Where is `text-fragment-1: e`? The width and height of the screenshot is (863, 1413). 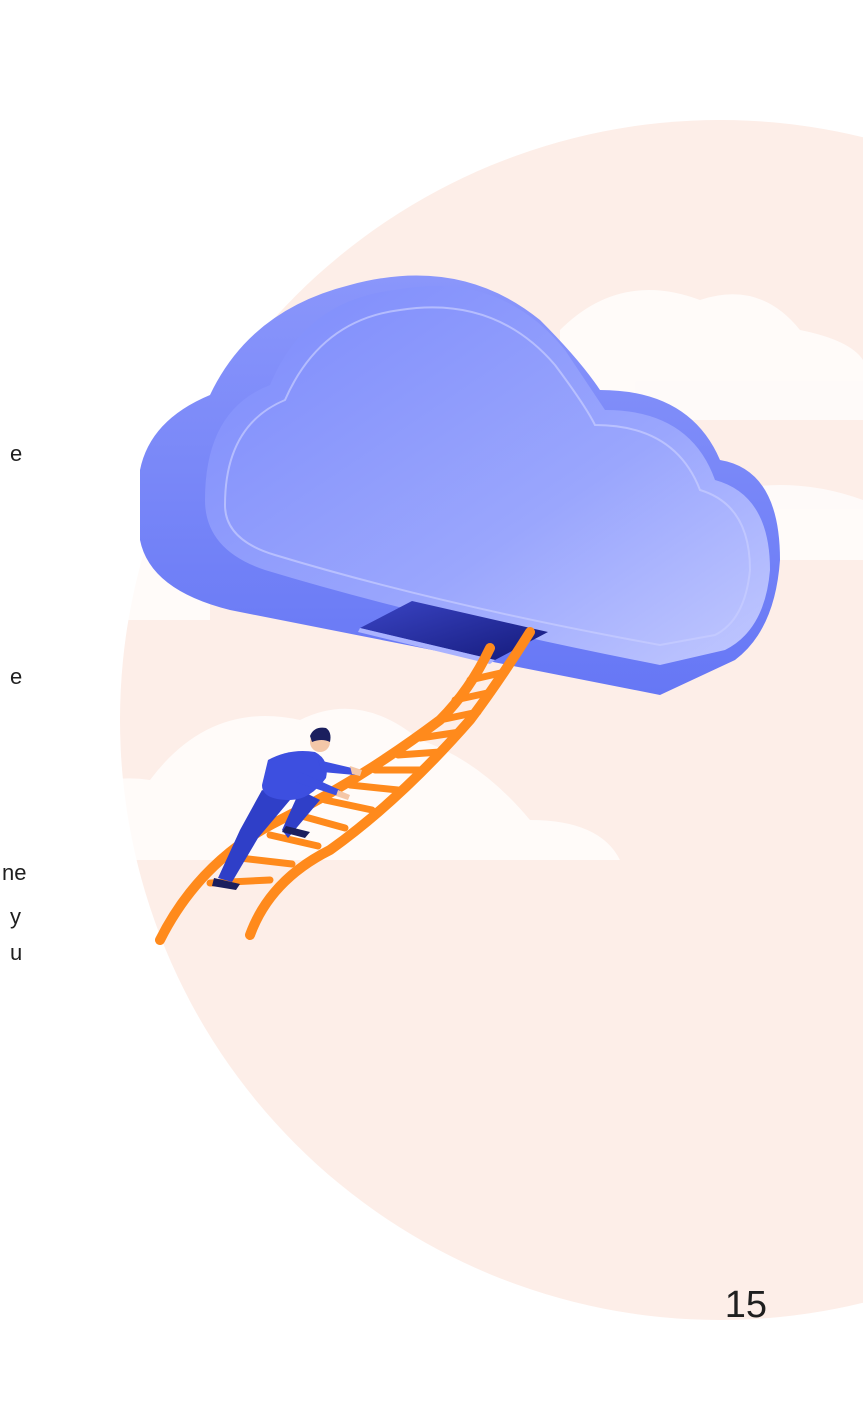
text-fragment-1: e is located at coordinates (16, 453).